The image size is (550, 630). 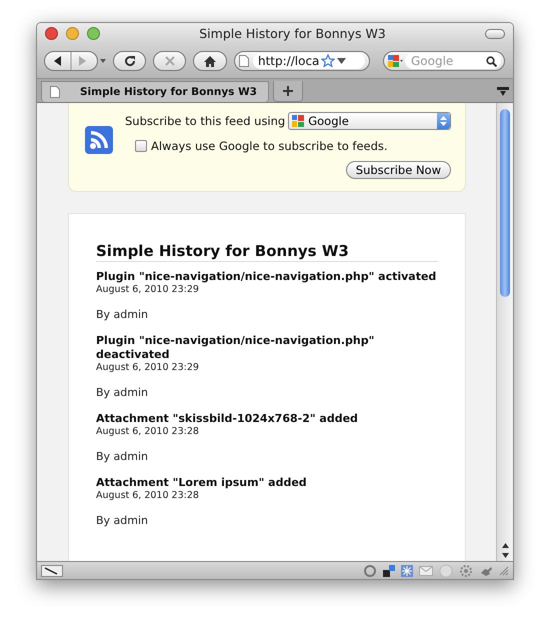 I want to click on rss-feed-icon, so click(x=99, y=140).